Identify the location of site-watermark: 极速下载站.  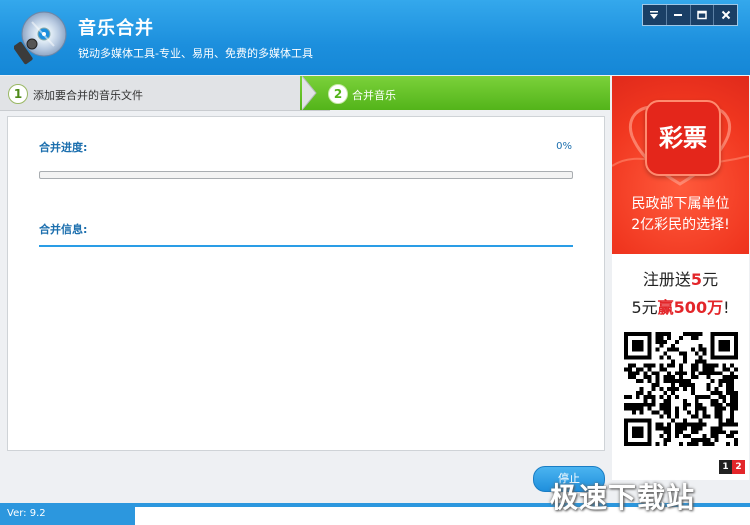
(623, 497).